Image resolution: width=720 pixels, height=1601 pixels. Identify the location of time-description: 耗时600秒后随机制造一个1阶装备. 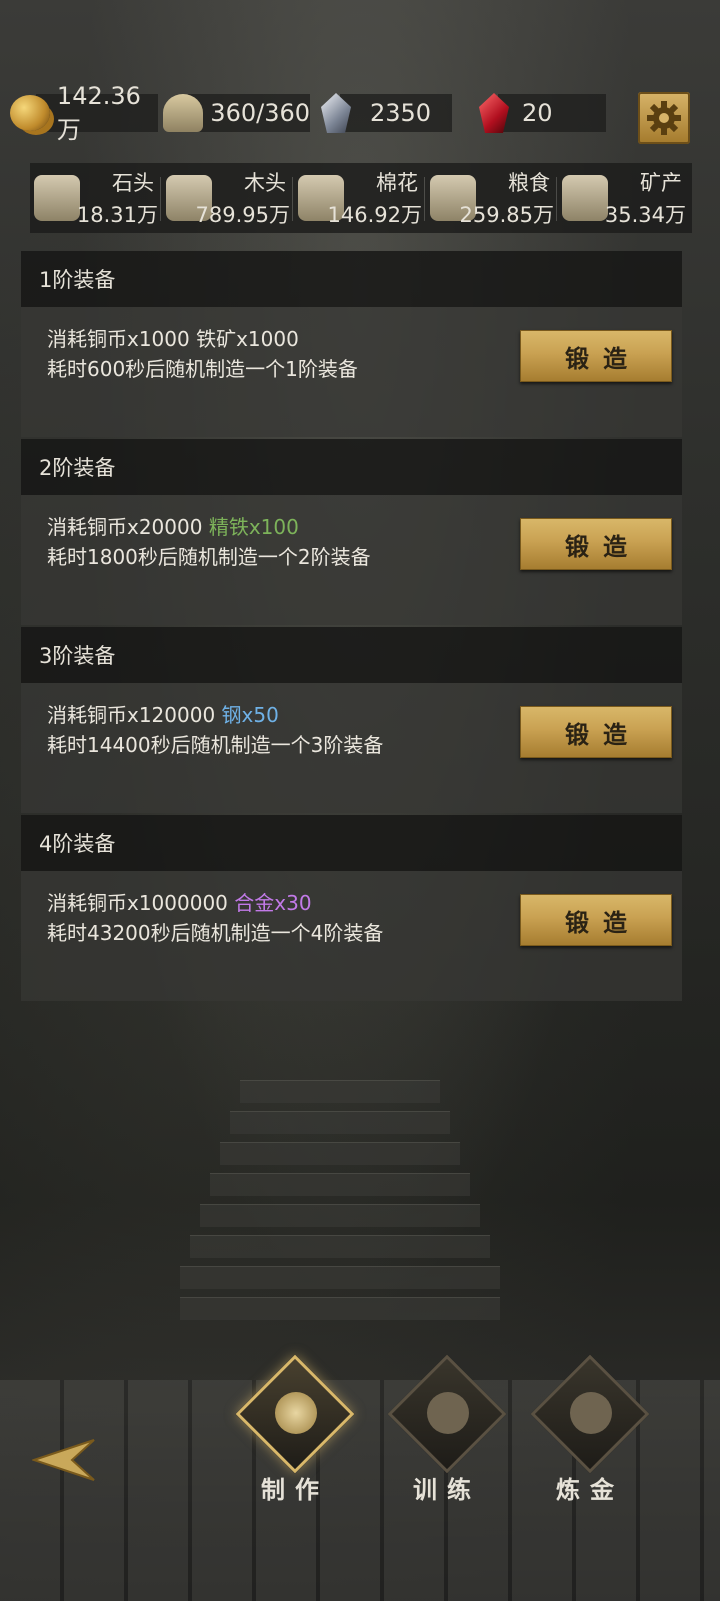
(202, 369).